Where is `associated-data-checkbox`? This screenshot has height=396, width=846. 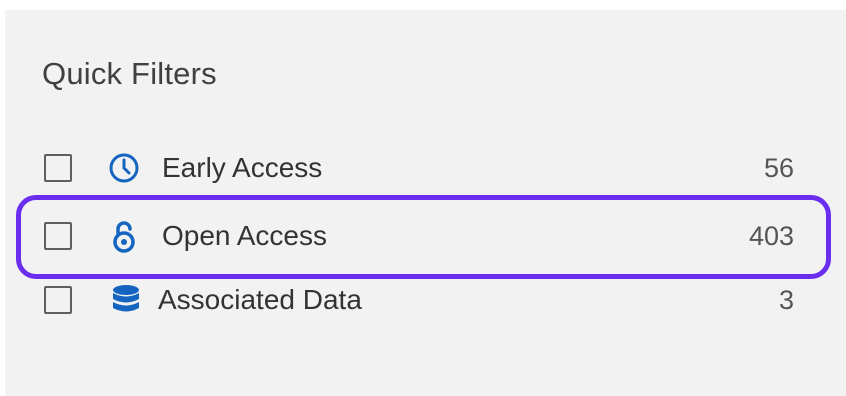
associated-data-checkbox is located at coordinates (58, 300).